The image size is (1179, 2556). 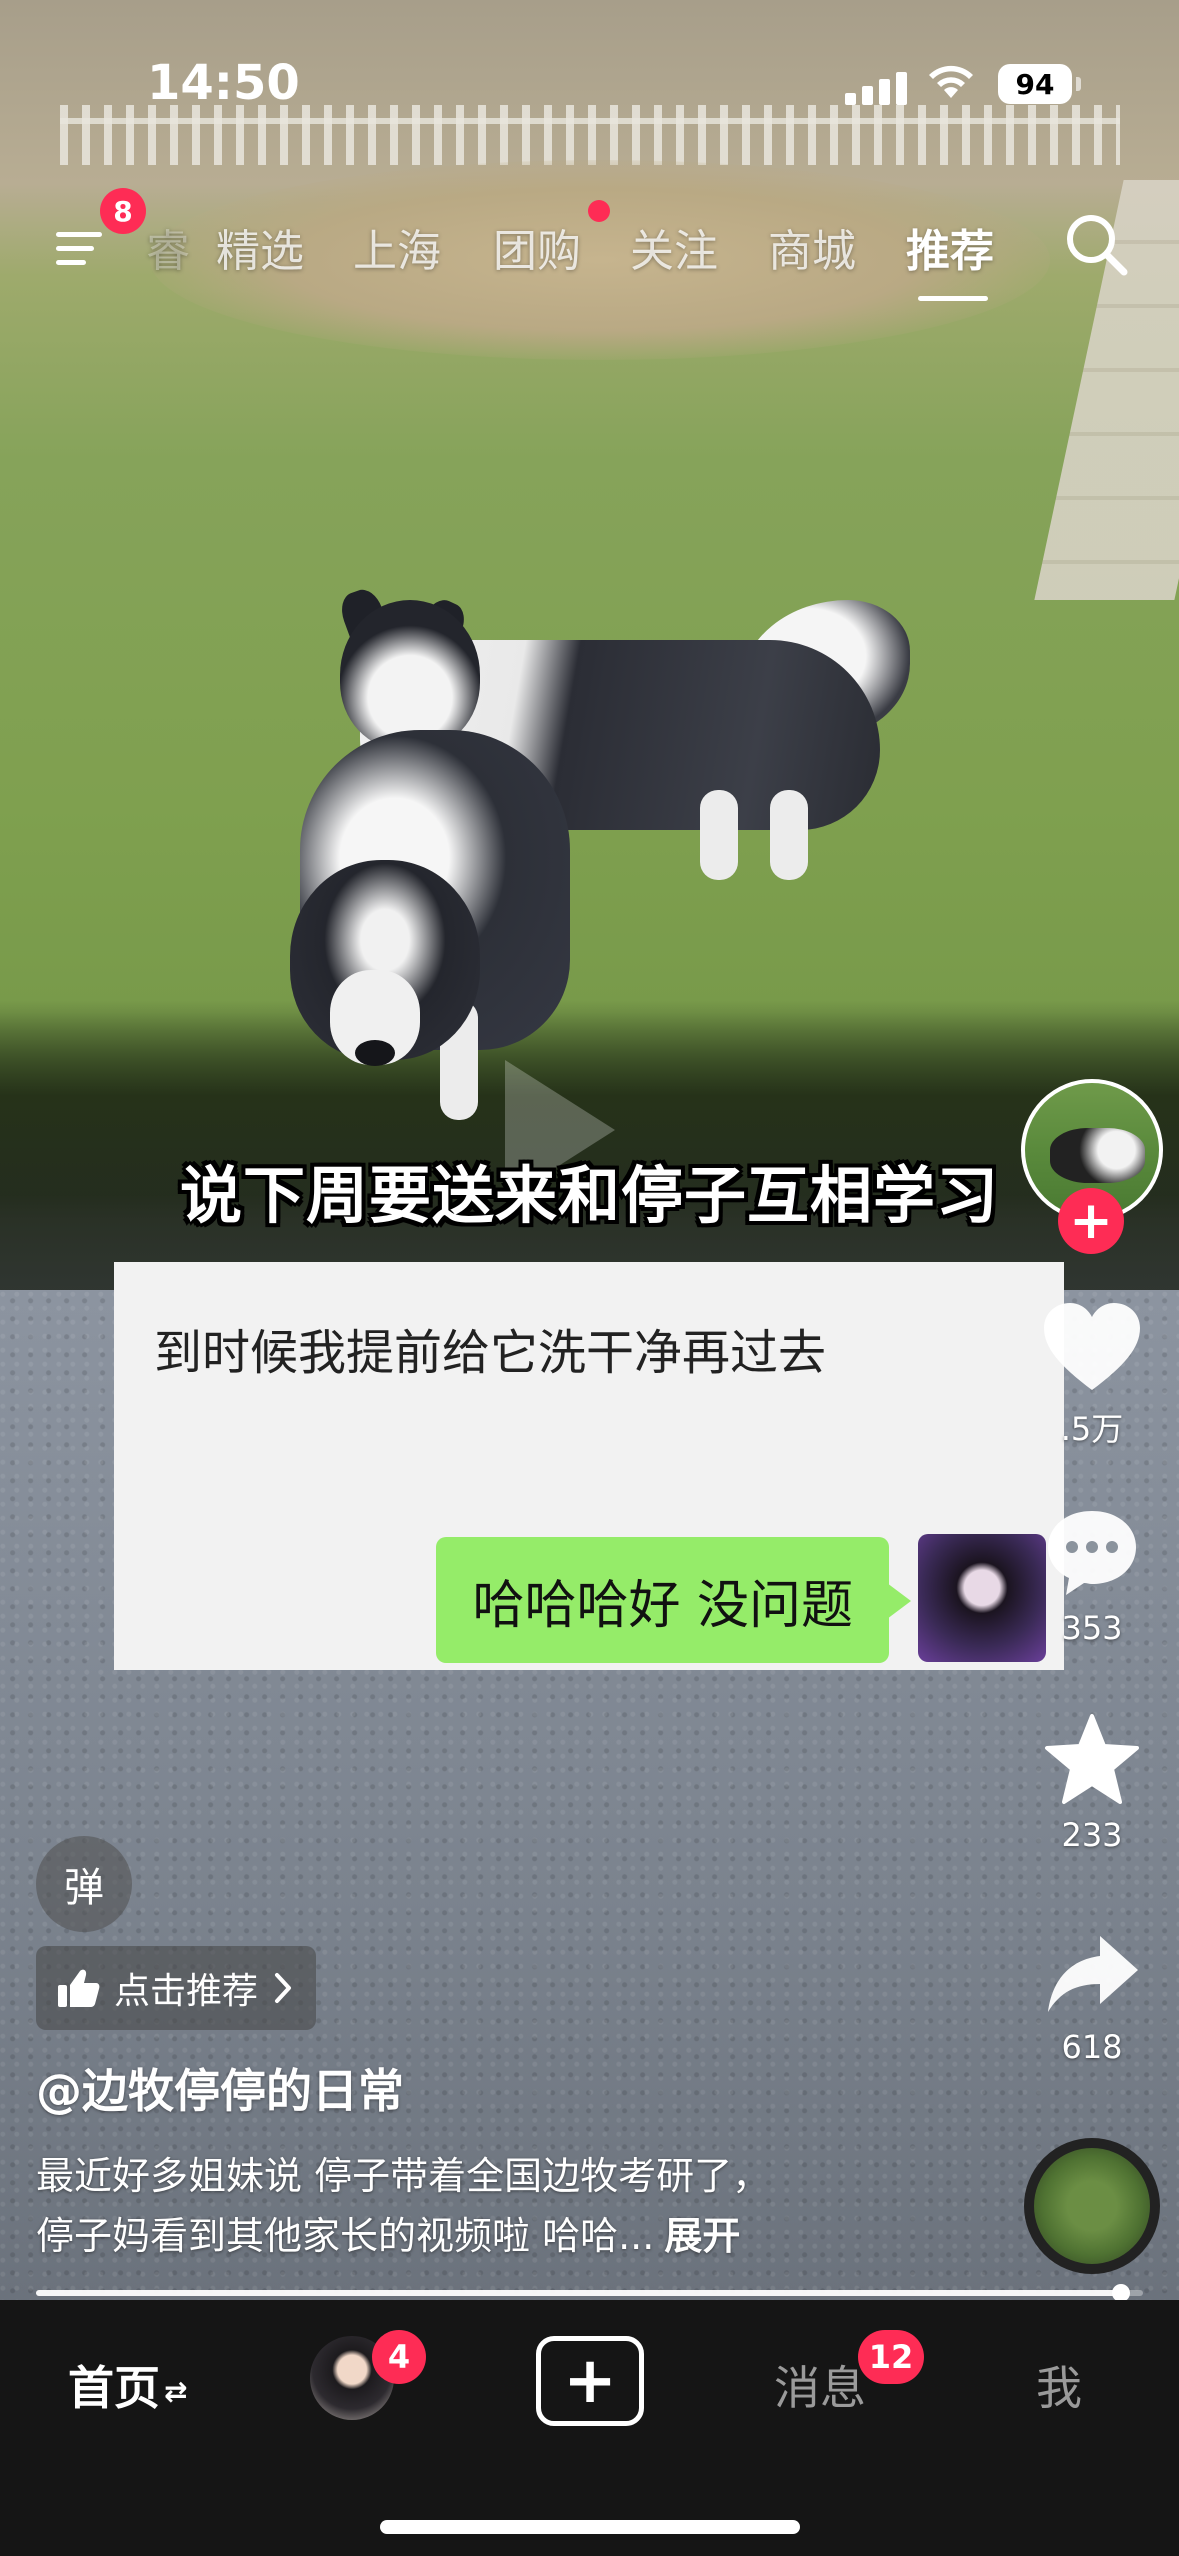 I want to click on favorite-button: 233, so click(x=1092, y=1783).